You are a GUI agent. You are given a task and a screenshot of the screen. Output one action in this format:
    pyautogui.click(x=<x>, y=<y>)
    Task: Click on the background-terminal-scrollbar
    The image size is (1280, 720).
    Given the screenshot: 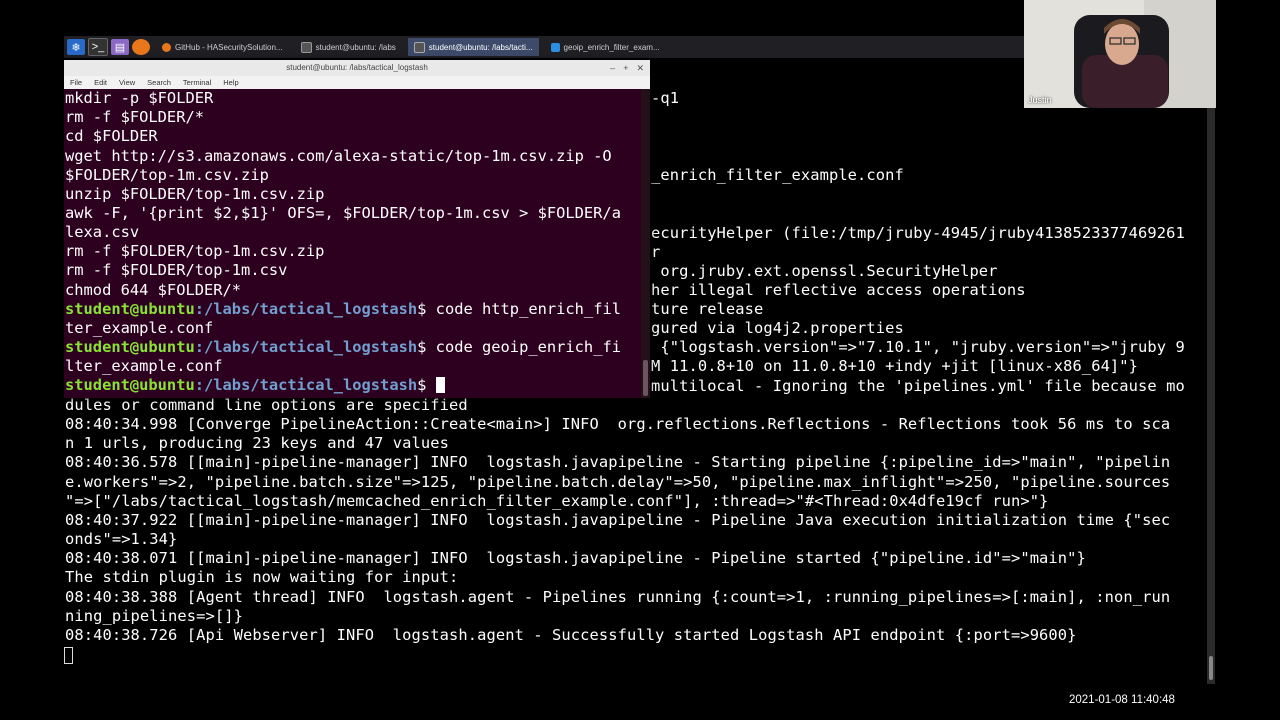 What is the action you would take?
    pyautogui.click(x=1211, y=396)
    